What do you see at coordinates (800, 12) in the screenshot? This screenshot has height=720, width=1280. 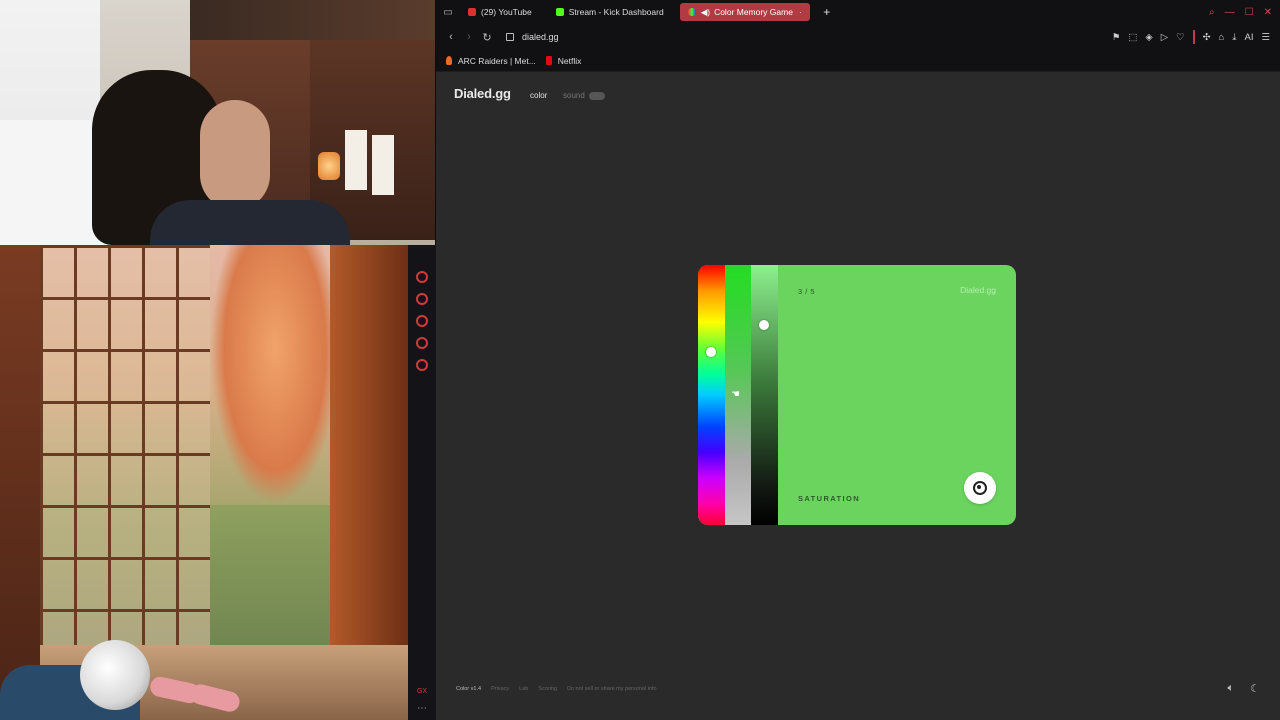 I see `tab-close-icon: ·` at bounding box center [800, 12].